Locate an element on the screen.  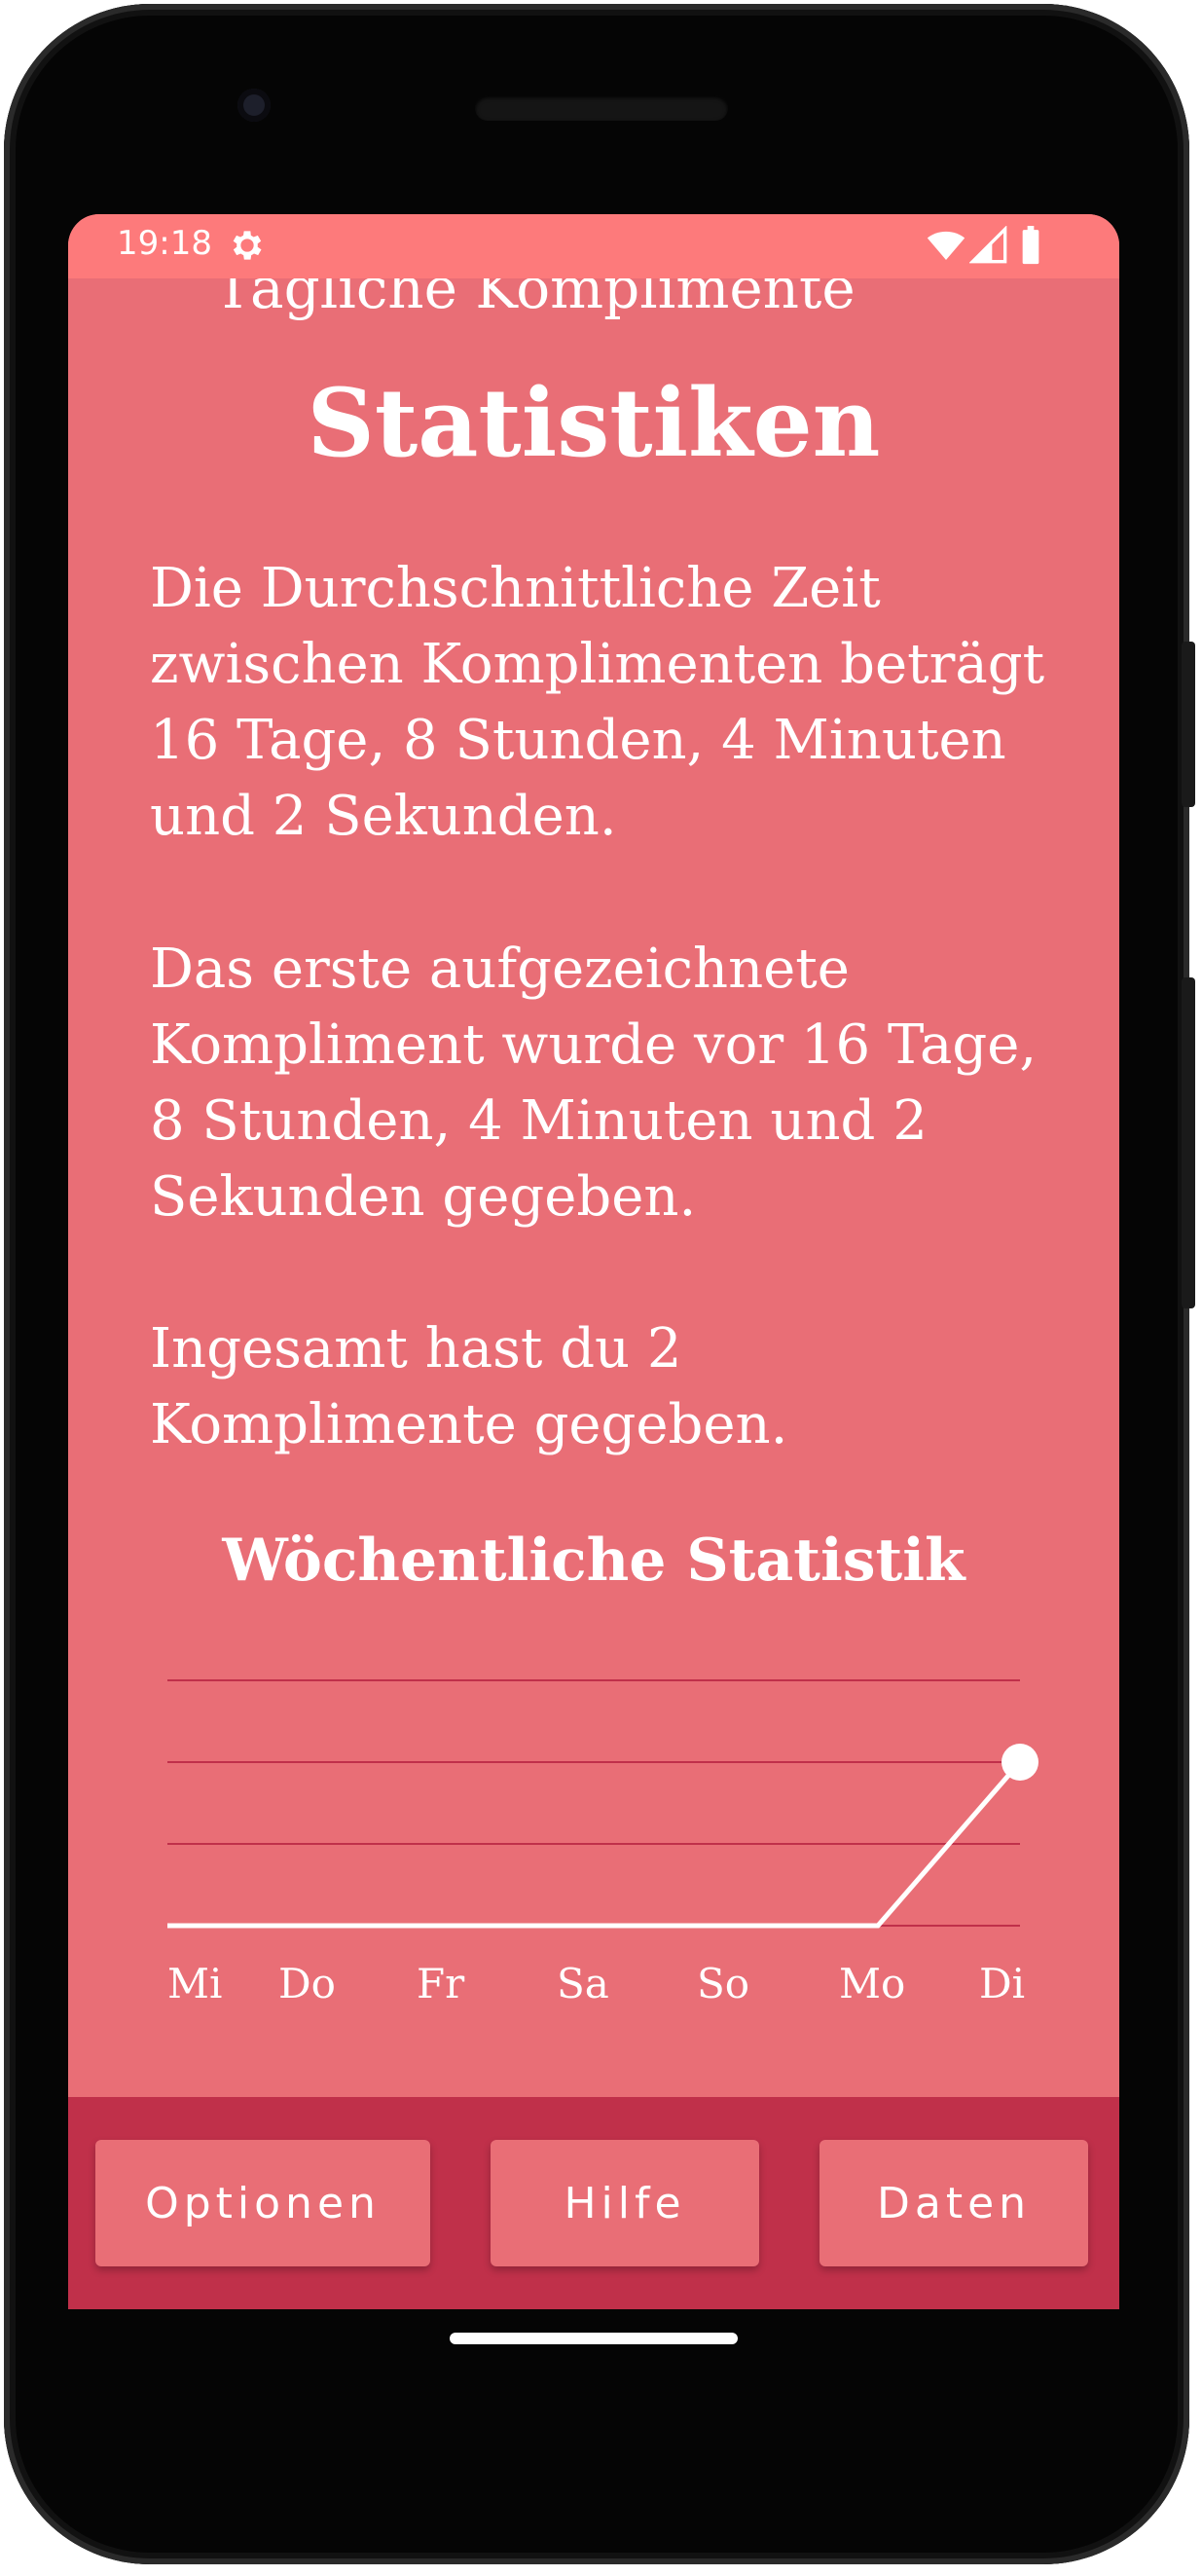
chart-x-tick-label: Do is located at coordinates (307, 1983).